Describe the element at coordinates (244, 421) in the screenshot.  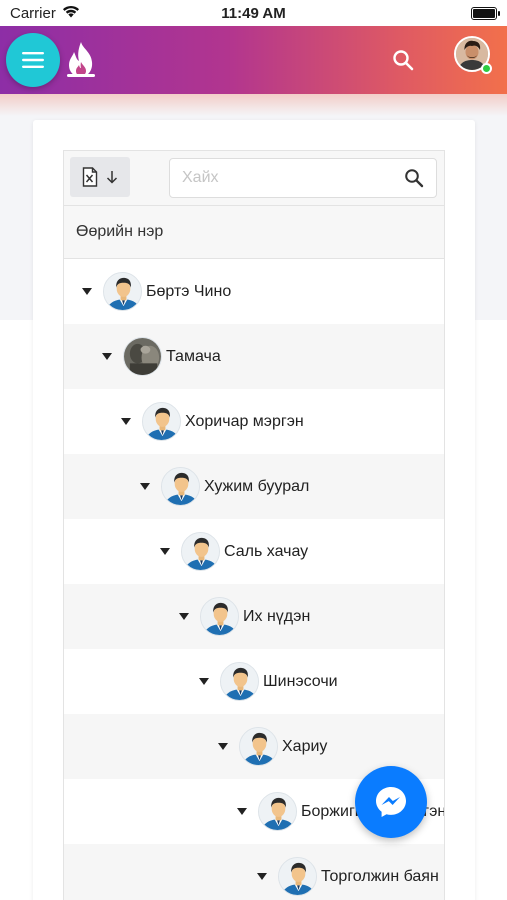
I see `node-name: Хоричар мэргэн` at that location.